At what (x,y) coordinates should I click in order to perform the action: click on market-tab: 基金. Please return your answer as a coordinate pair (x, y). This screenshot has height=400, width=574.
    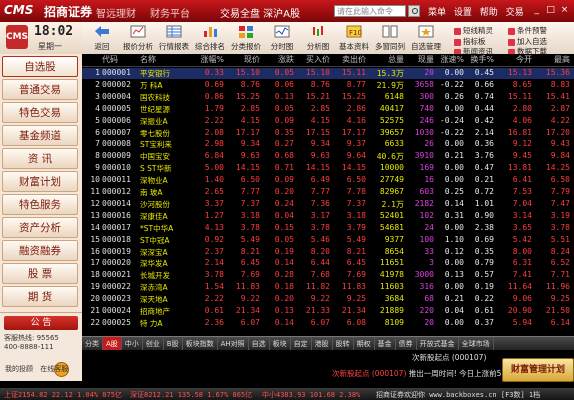
    Looking at the image, I should click on (385, 344).